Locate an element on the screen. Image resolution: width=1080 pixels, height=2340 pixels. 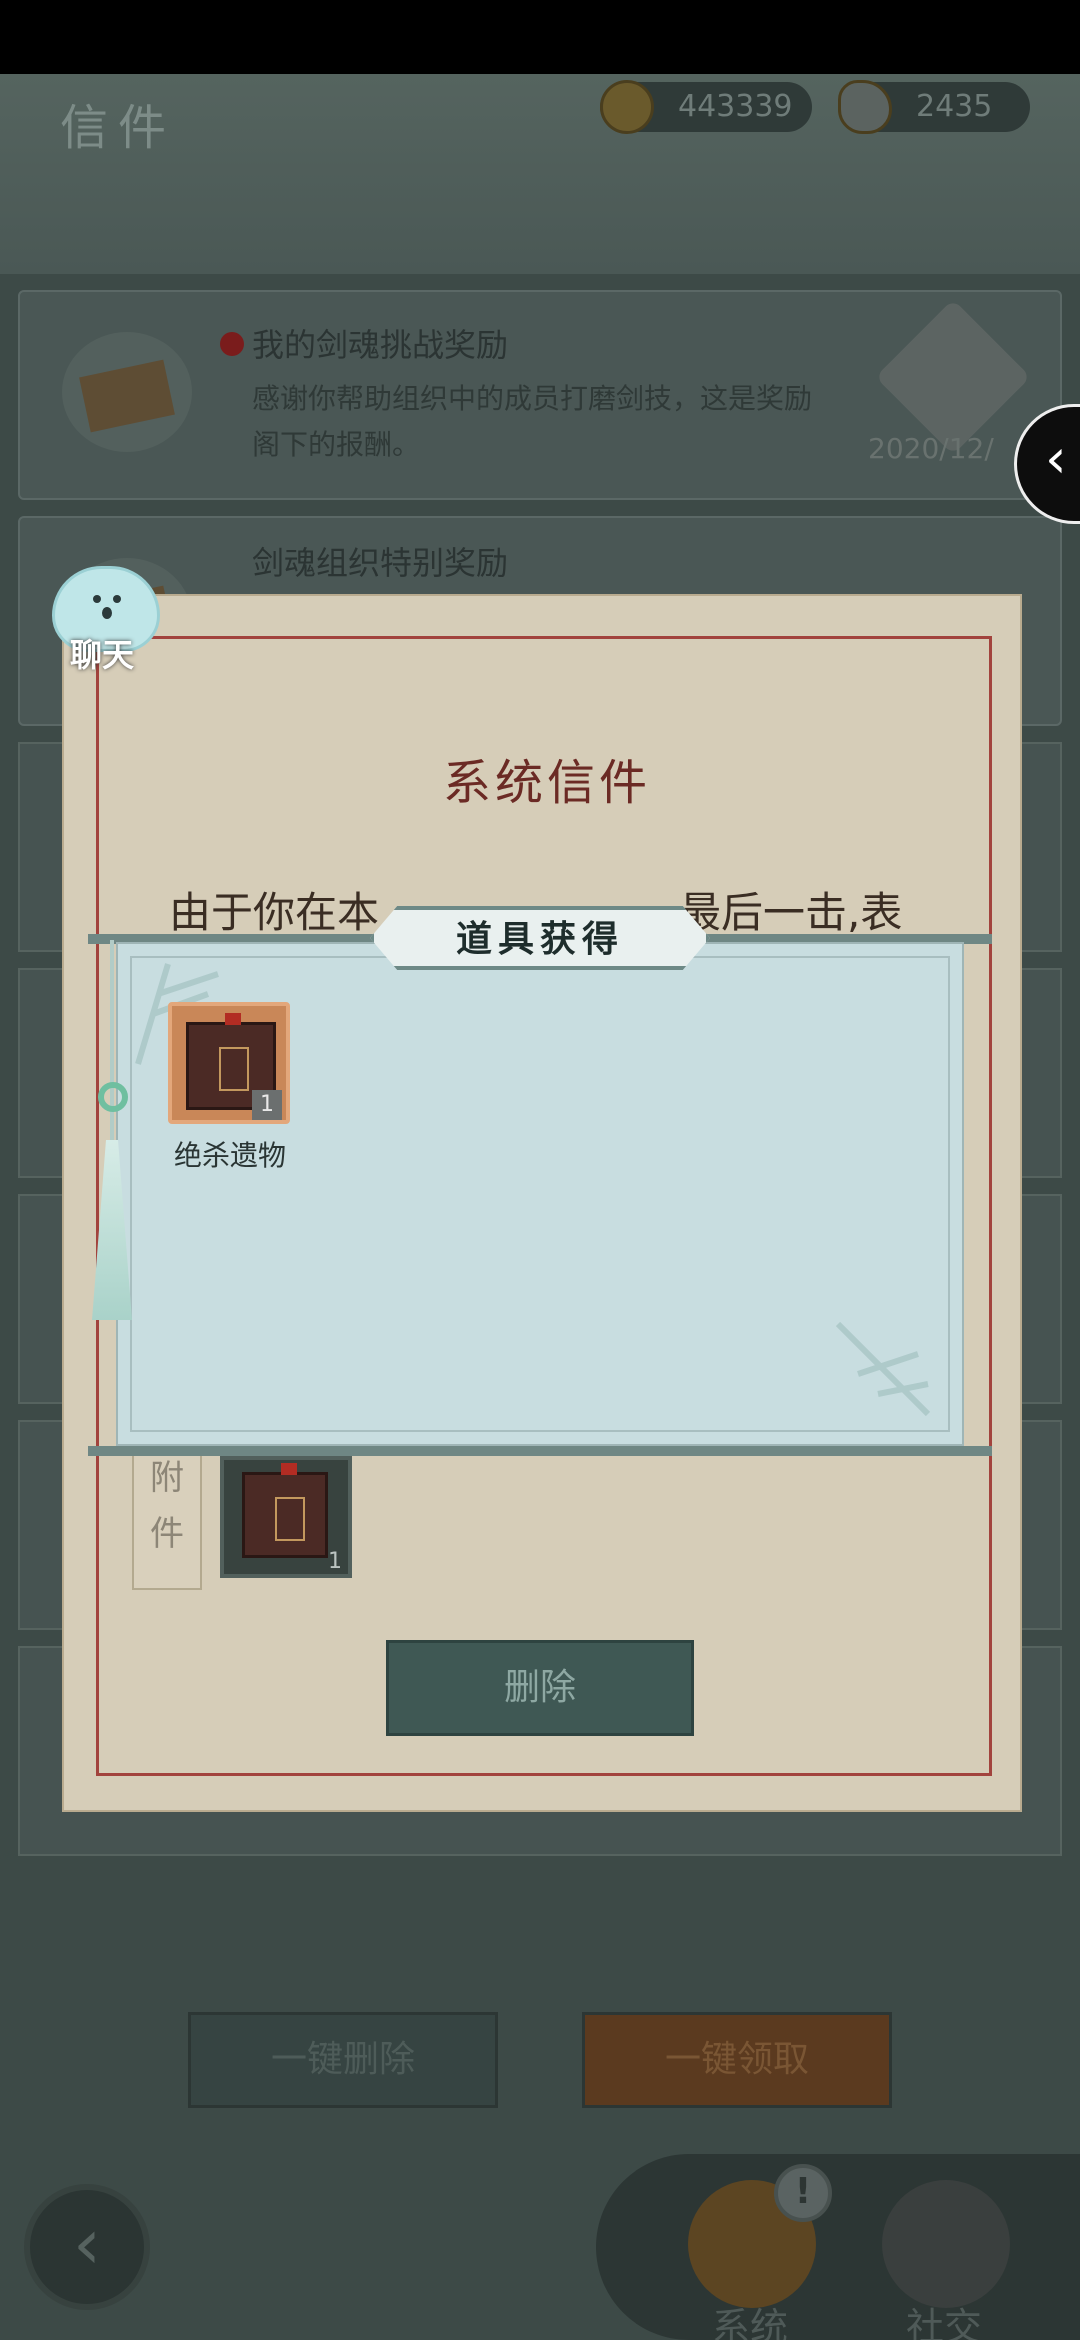
mail-title: 我的剑魂挑战奖励 is located at coordinates (380, 345).